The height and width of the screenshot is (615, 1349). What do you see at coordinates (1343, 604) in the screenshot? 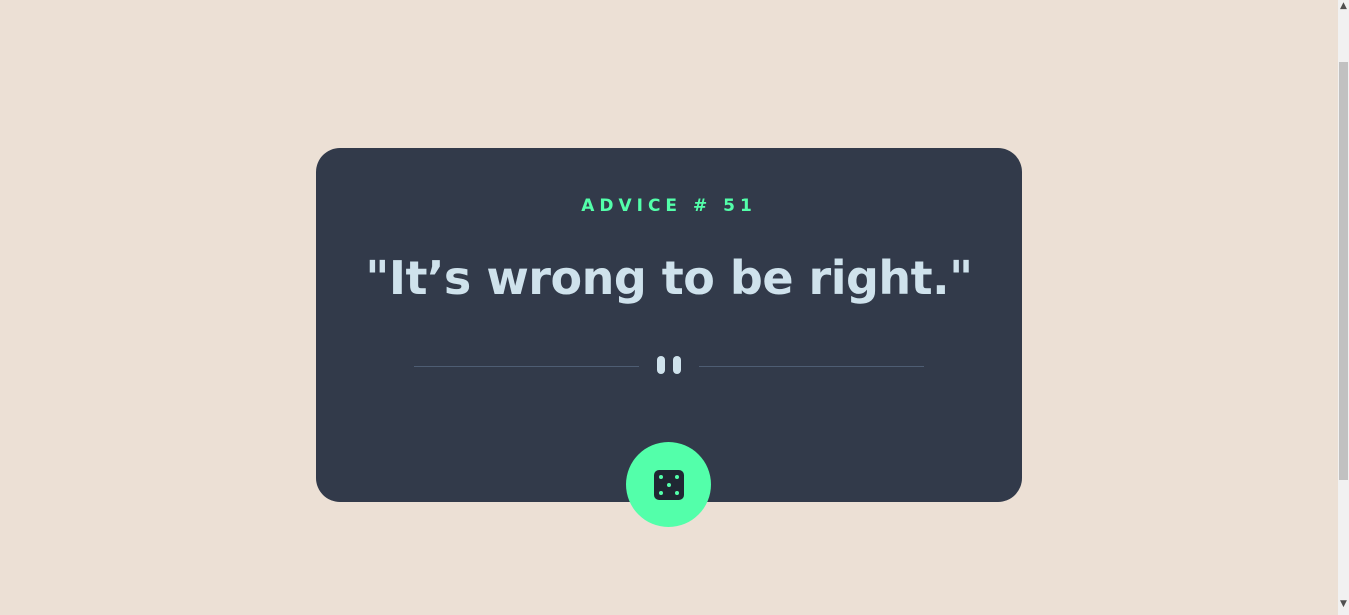
I see `scroll-down-arrow-icon: ▼` at bounding box center [1343, 604].